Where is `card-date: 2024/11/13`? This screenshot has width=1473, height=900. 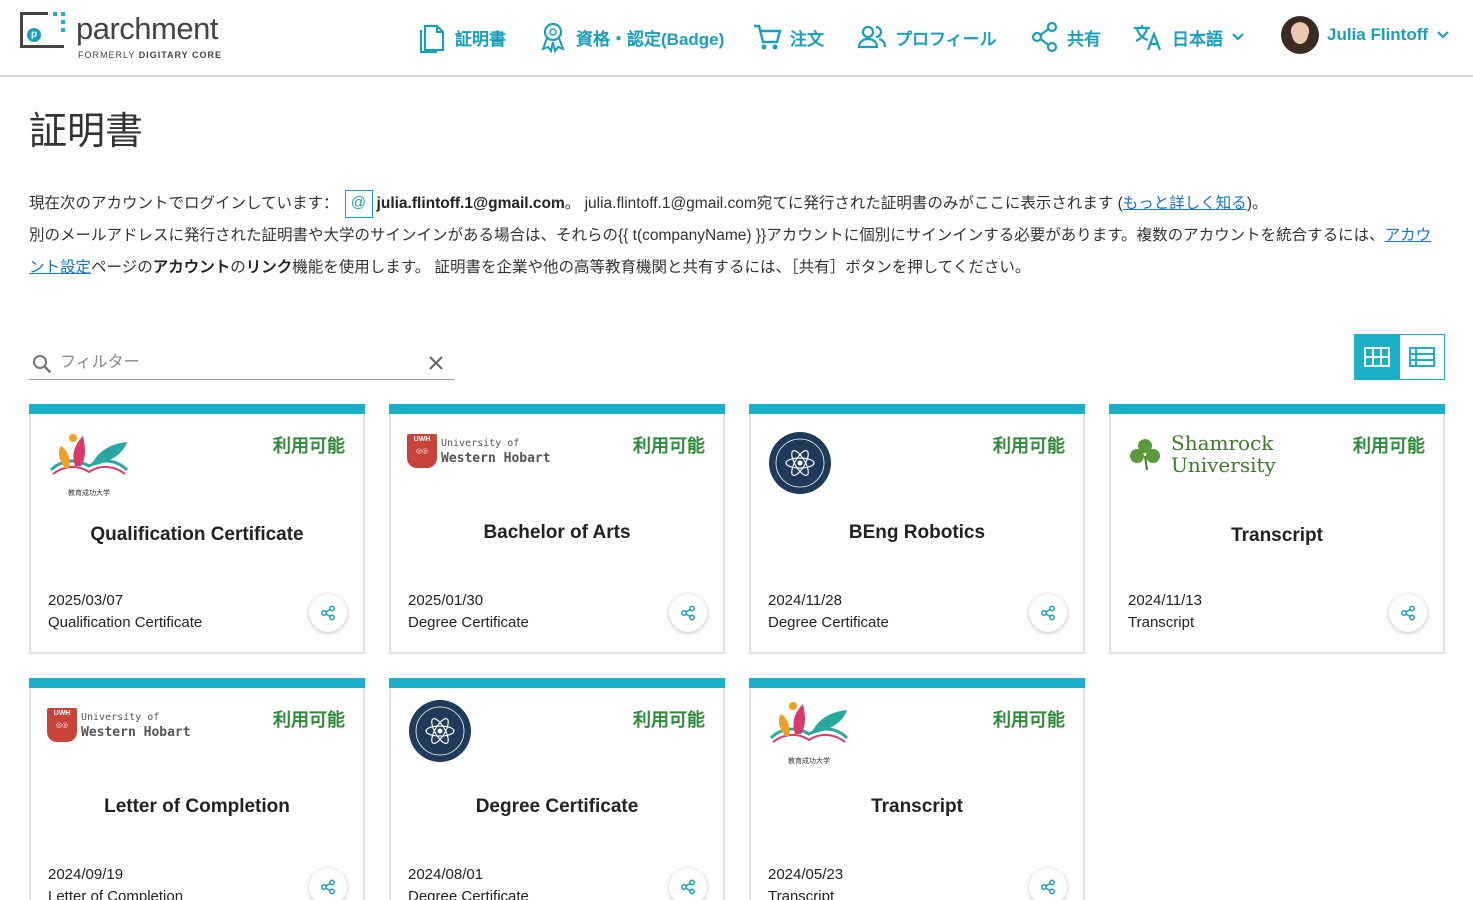
card-date: 2024/11/13 is located at coordinates (1165, 600).